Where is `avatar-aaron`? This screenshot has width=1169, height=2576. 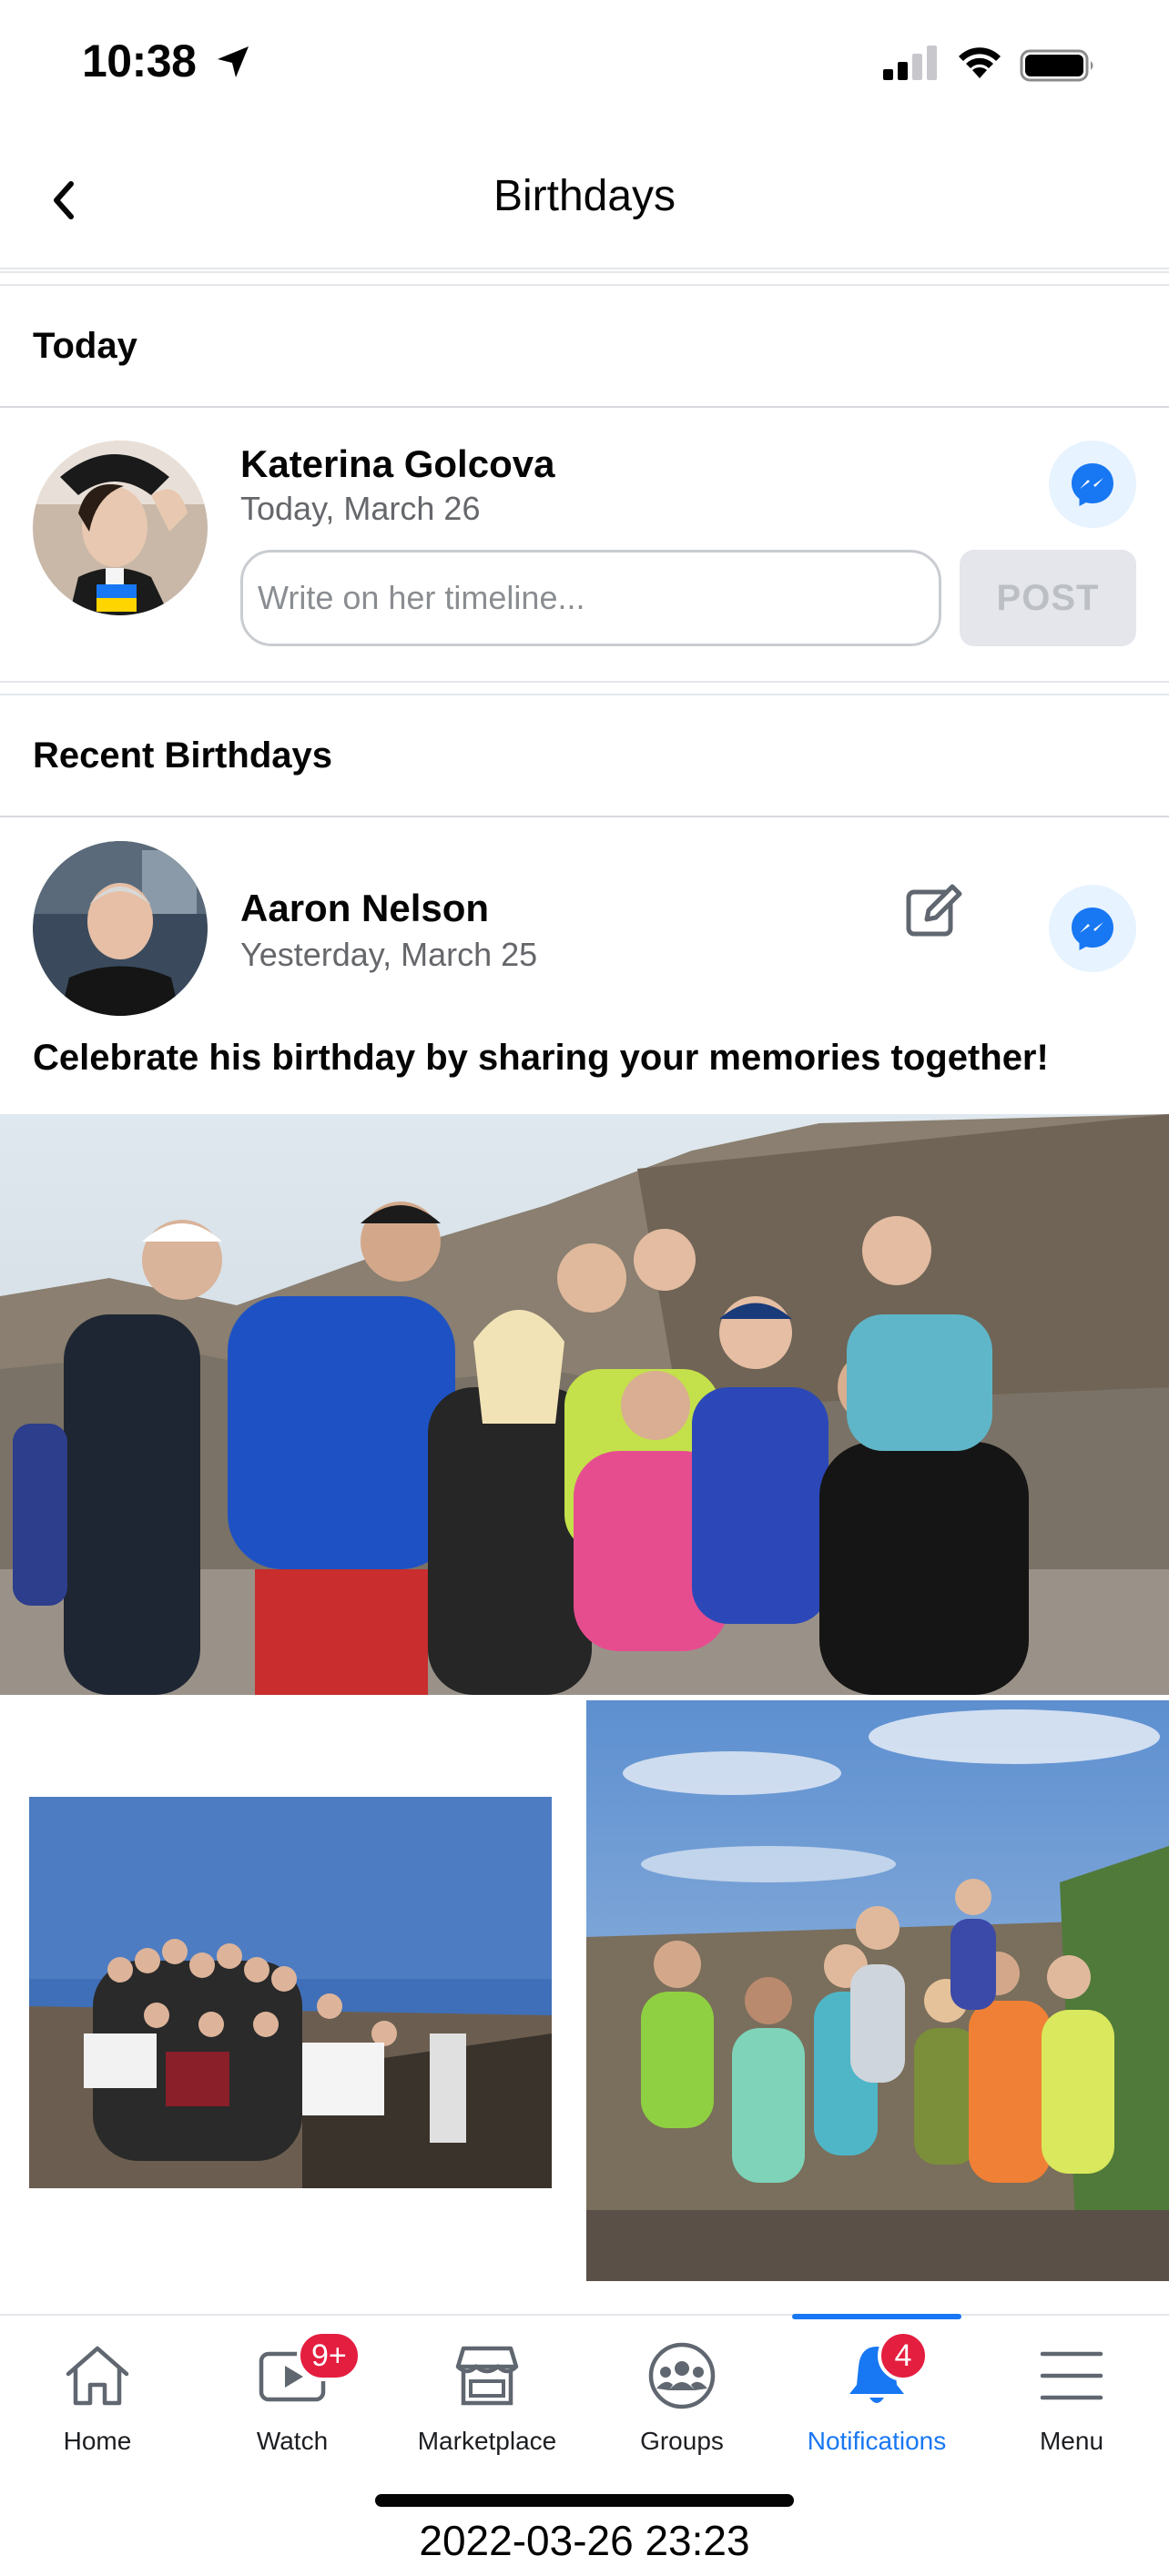 avatar-aaron is located at coordinates (120, 928).